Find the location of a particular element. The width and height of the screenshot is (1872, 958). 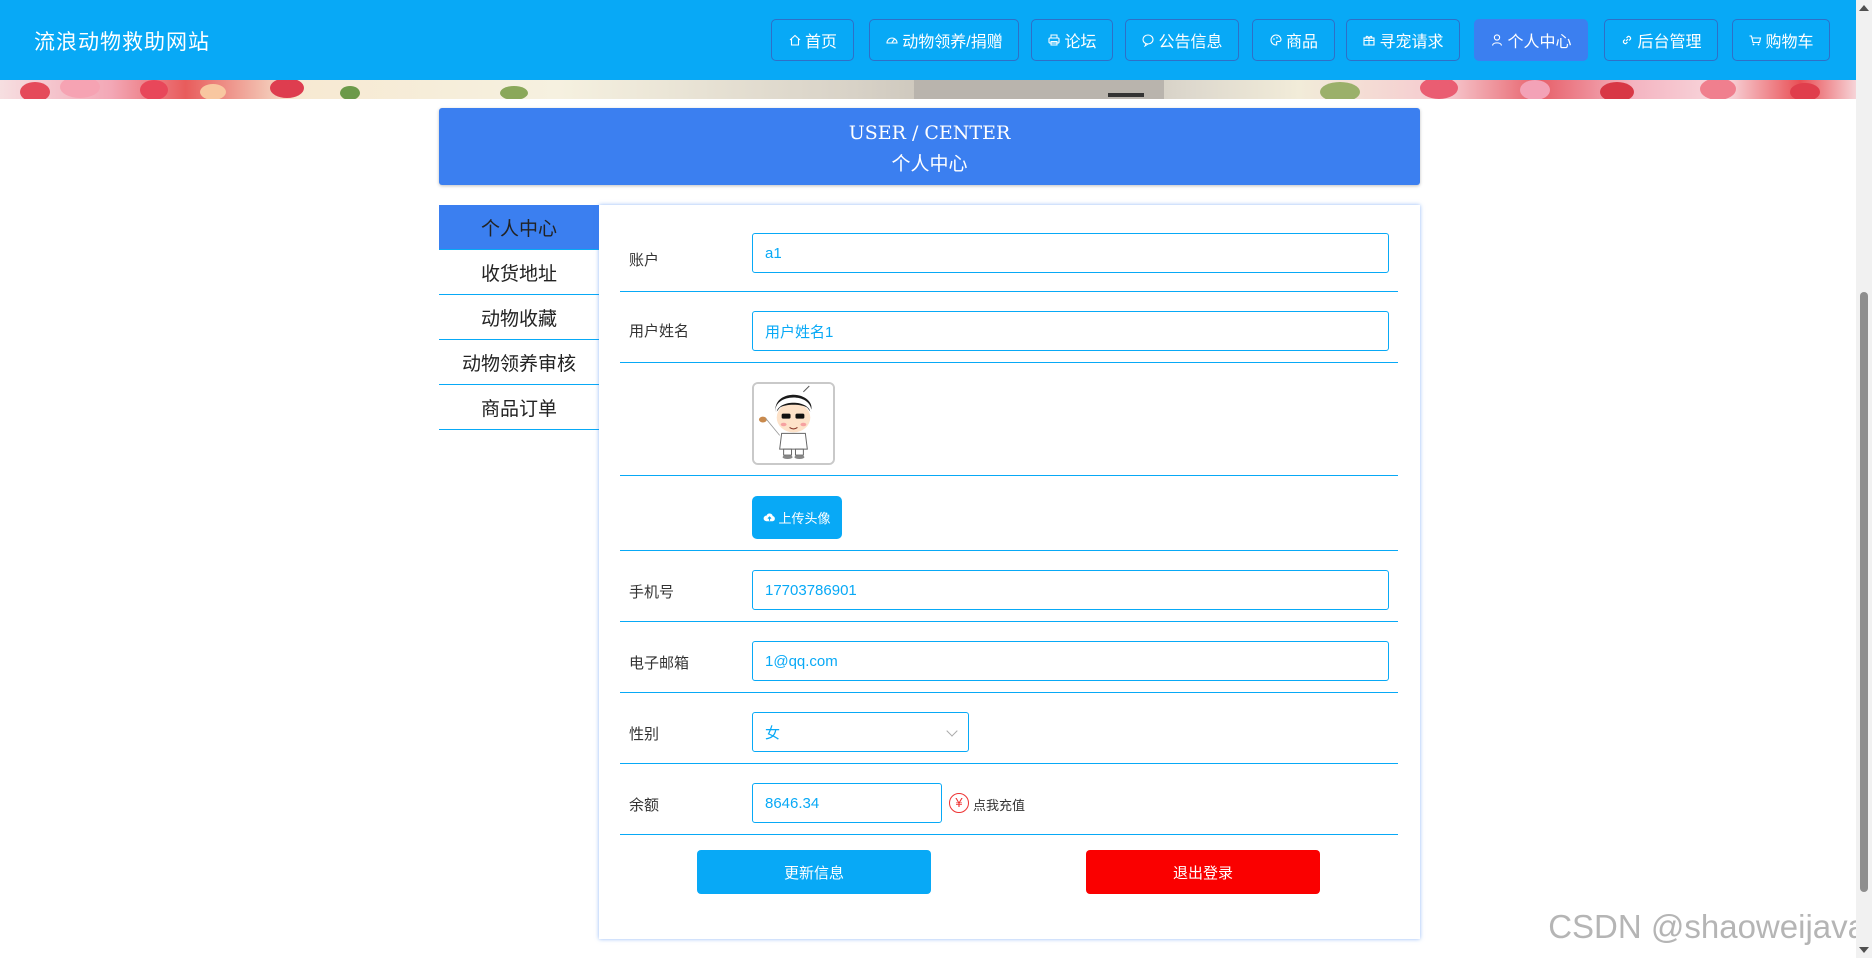

menu-item-address: 收货地址 is located at coordinates (519, 272).